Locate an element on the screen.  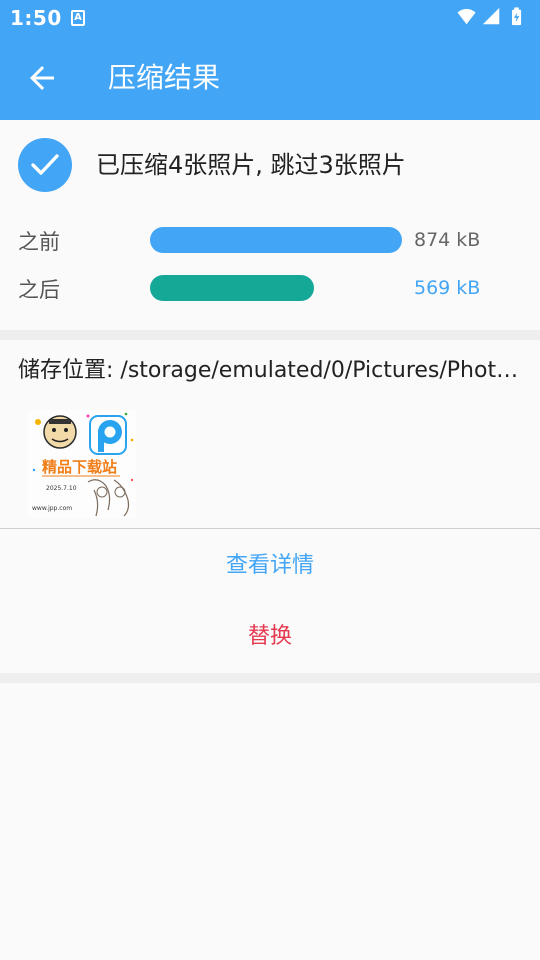
after-size-value: 569 kB is located at coordinates (447, 288).